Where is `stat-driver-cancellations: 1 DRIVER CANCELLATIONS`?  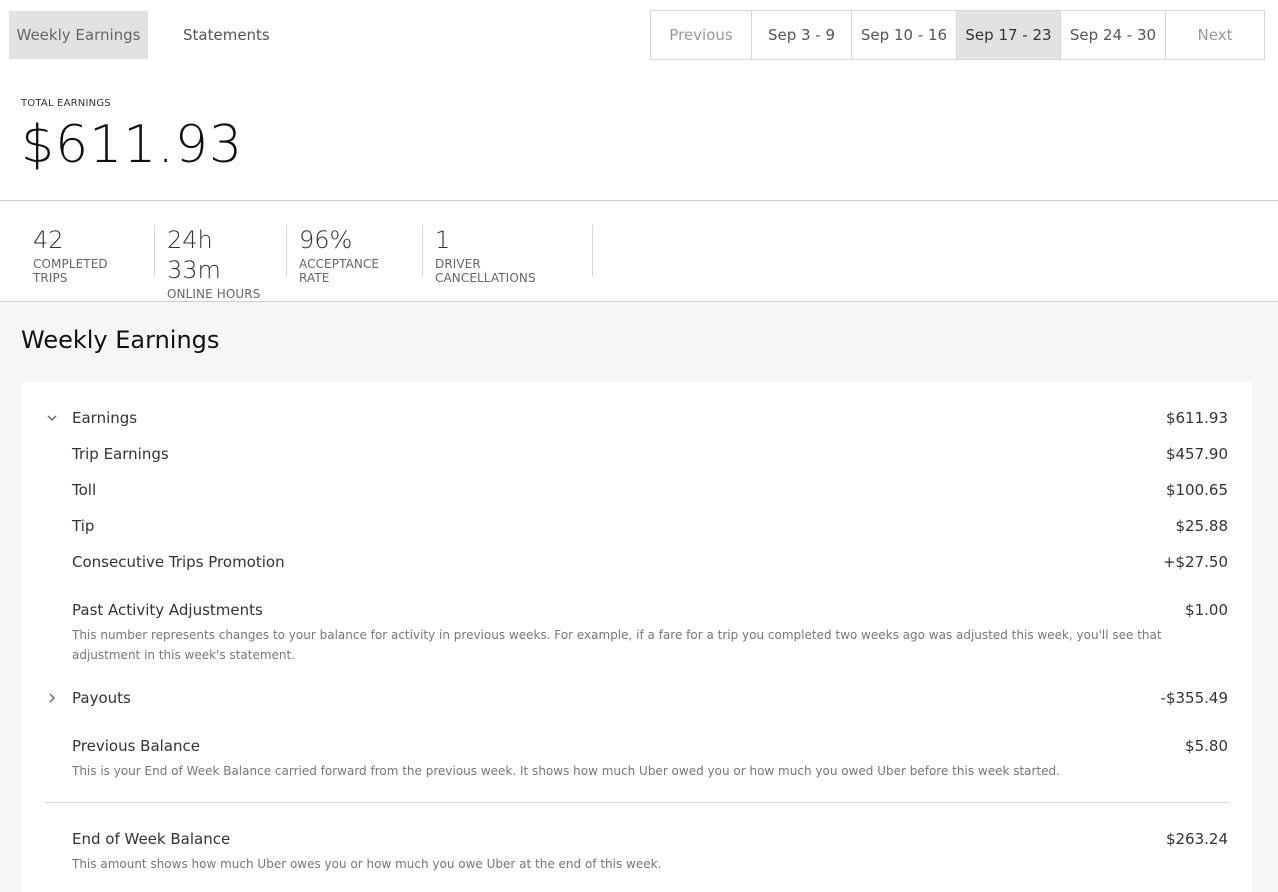 stat-driver-cancellations: 1 DRIVER CANCELLATIONS is located at coordinates (508, 255).